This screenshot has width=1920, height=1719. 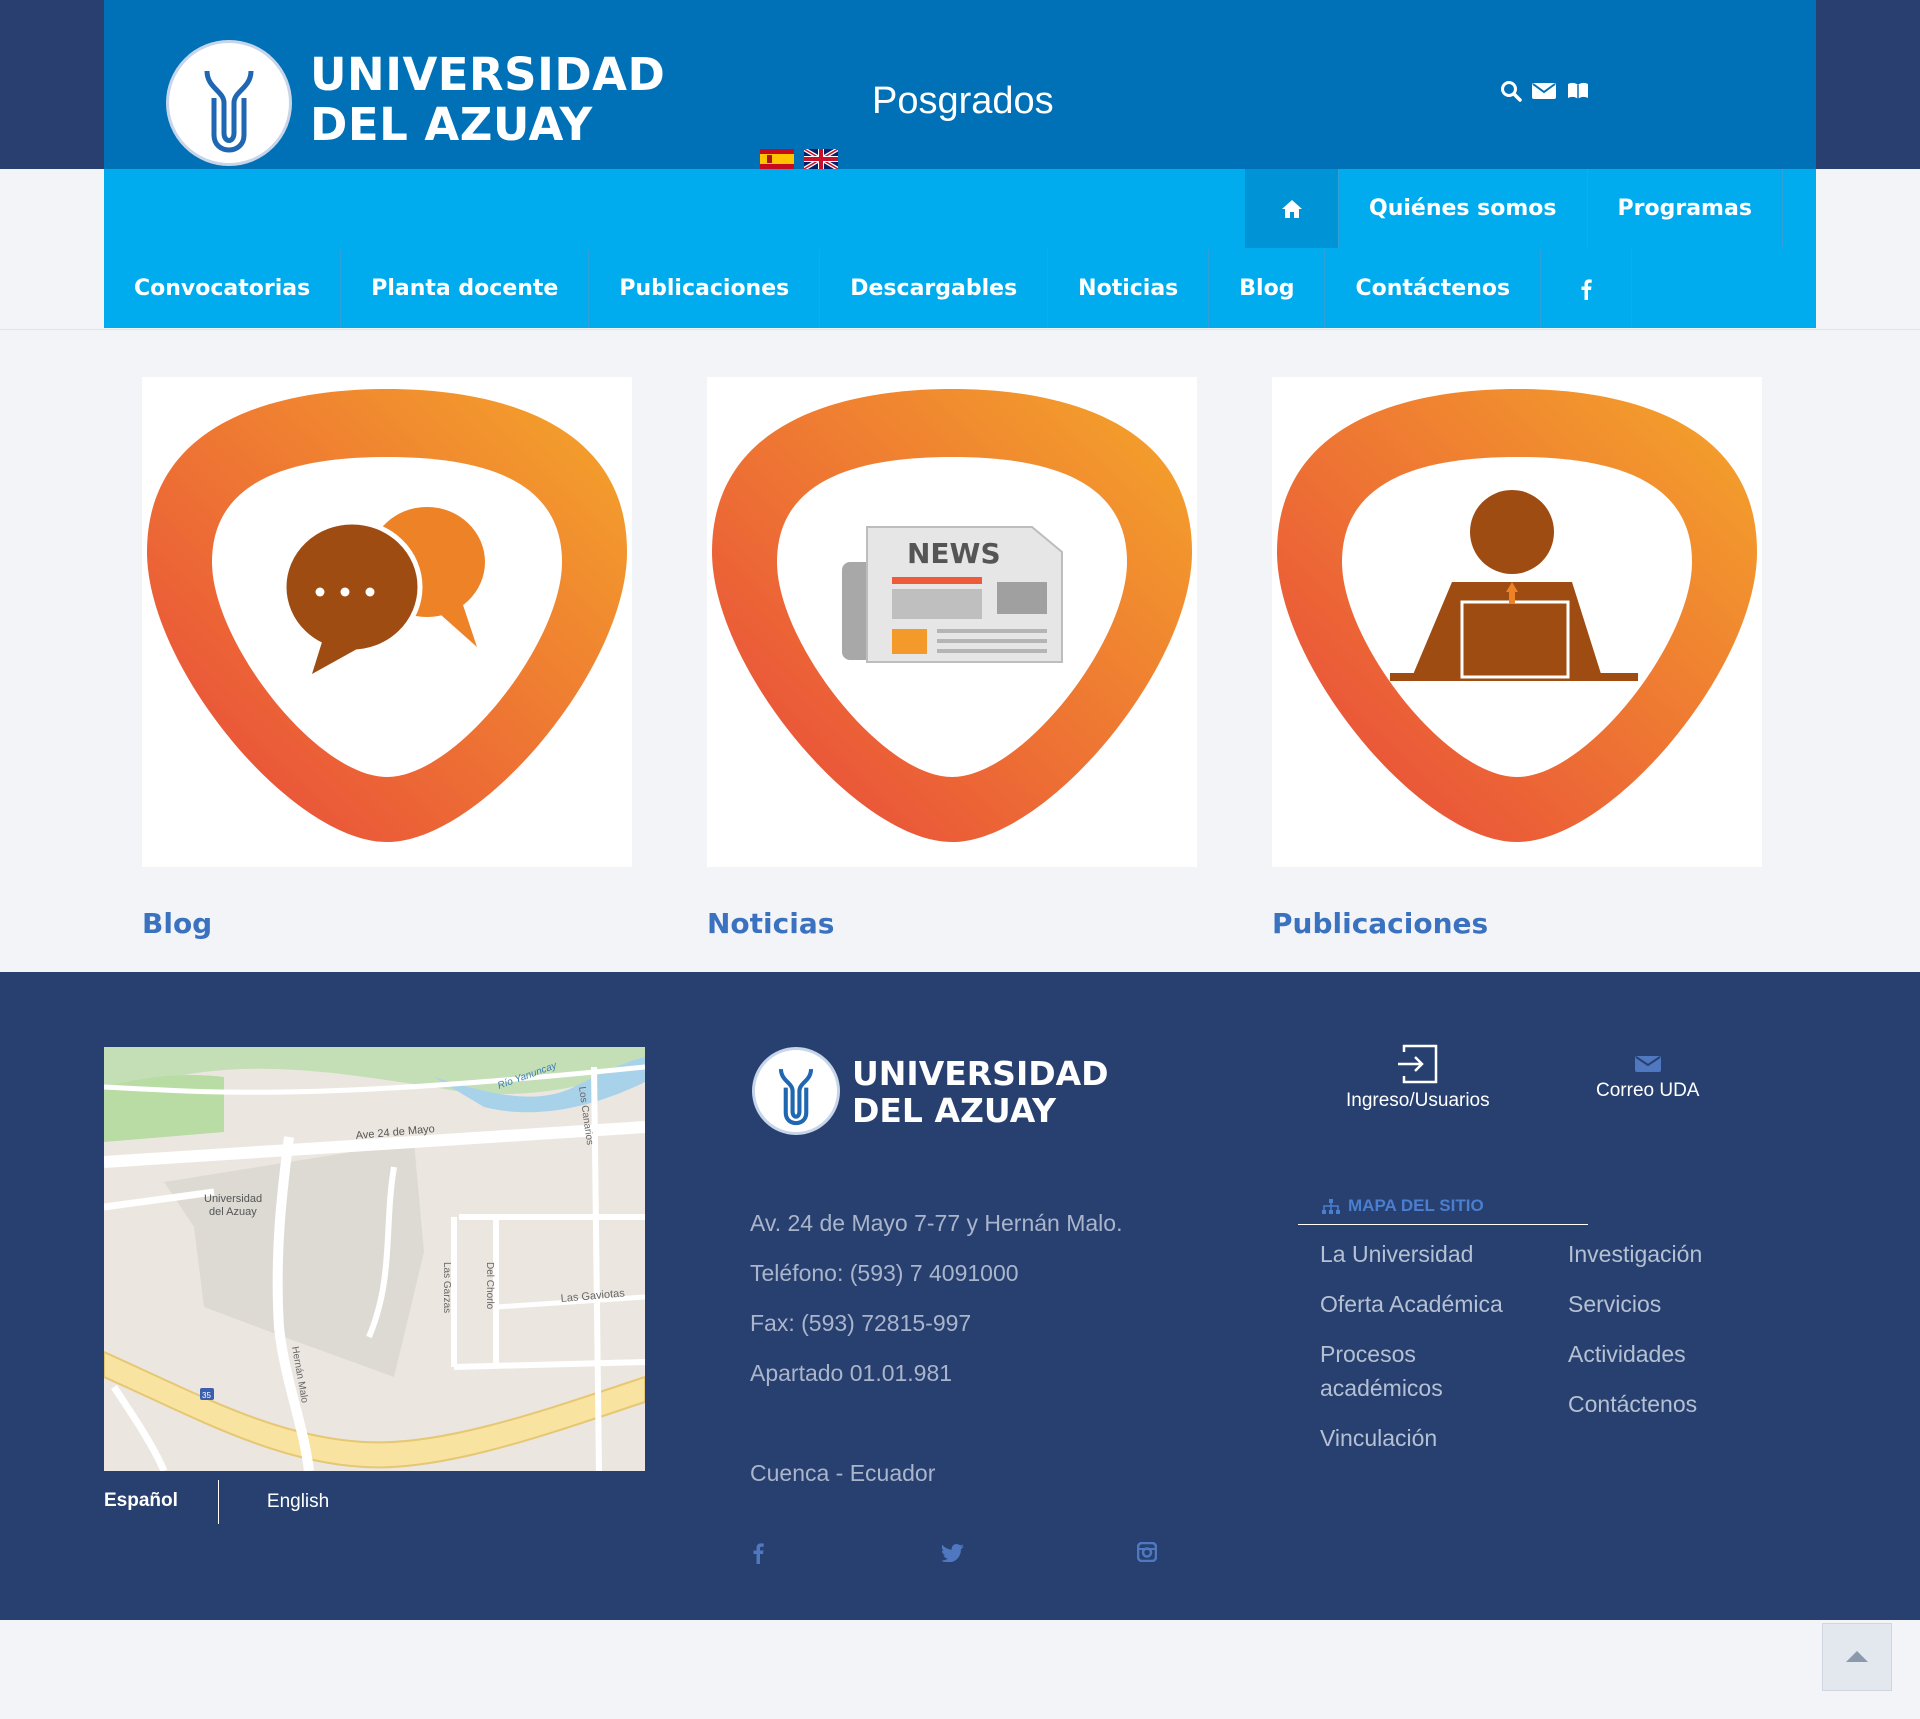 I want to click on university-logo: UNIVERSIDAD DEL AZUAY, so click(x=426, y=105).